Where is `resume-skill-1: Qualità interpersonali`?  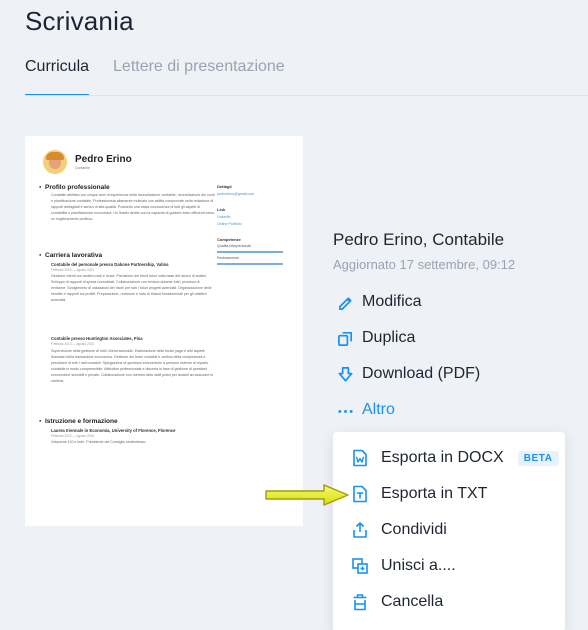
resume-skill-1: Qualità interpersonali is located at coordinates (234, 246).